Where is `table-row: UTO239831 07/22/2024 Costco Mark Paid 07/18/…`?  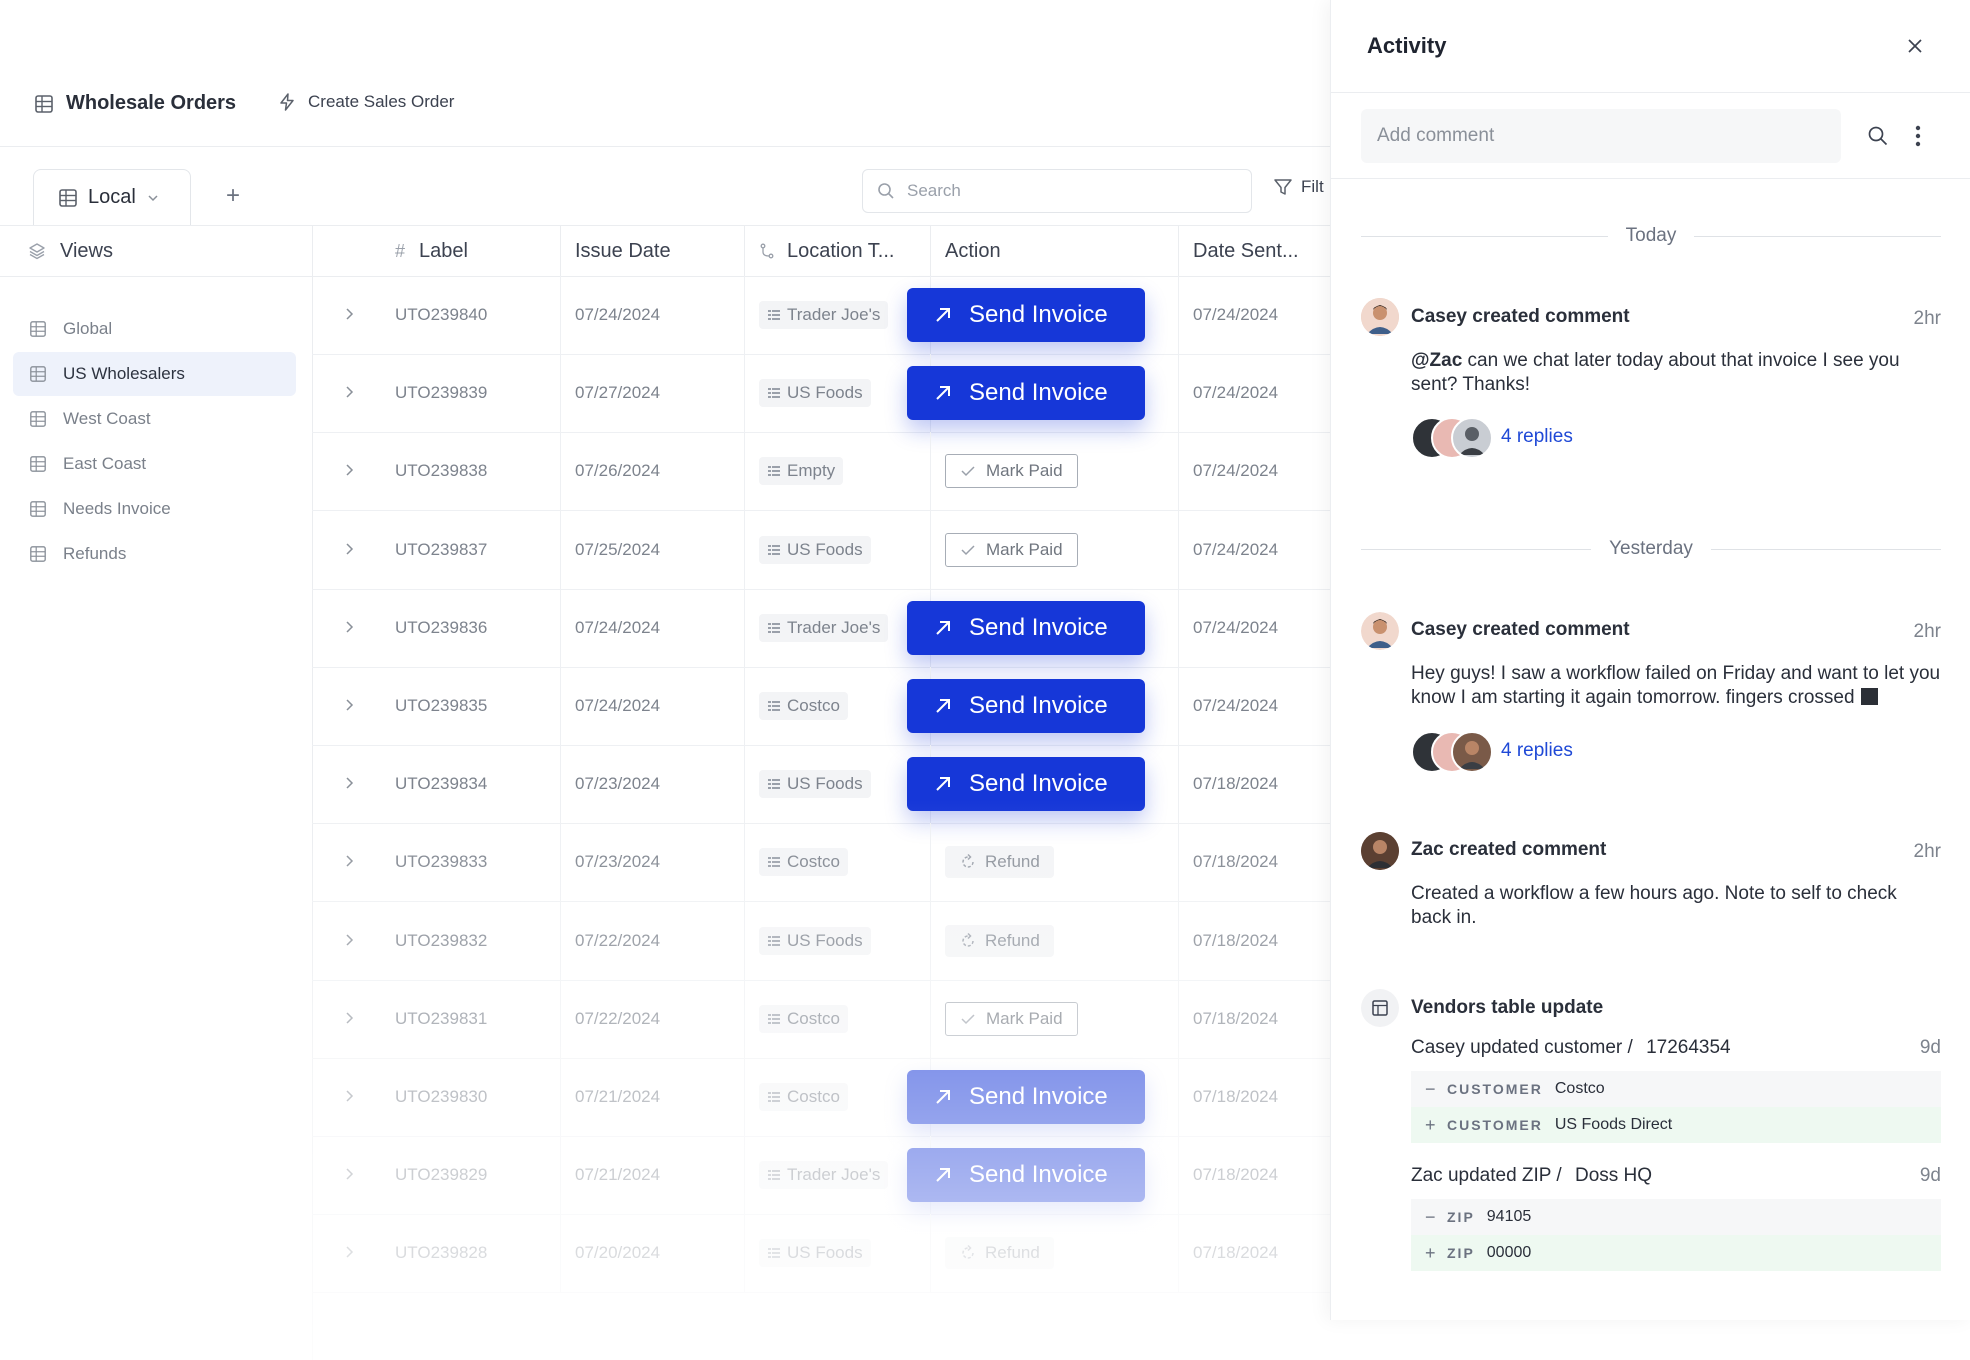 table-row: UTO239831 07/22/2024 Costco Mark Paid 07/18/… is located at coordinates (821, 1019).